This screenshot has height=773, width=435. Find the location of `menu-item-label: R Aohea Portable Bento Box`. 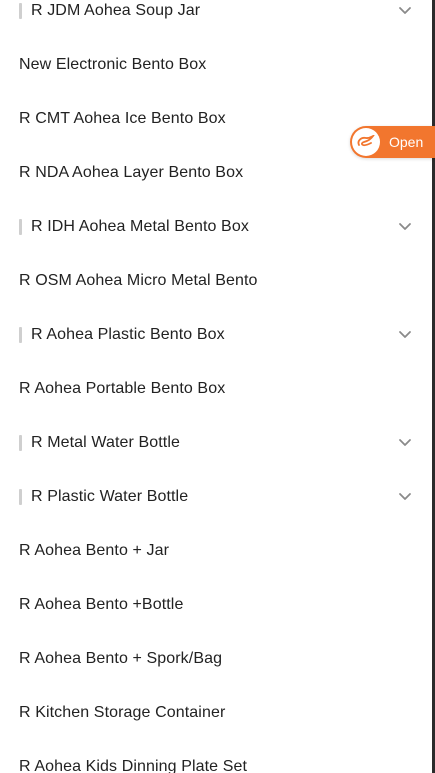

menu-item-label: R Aohea Portable Bento Box is located at coordinates (122, 388).